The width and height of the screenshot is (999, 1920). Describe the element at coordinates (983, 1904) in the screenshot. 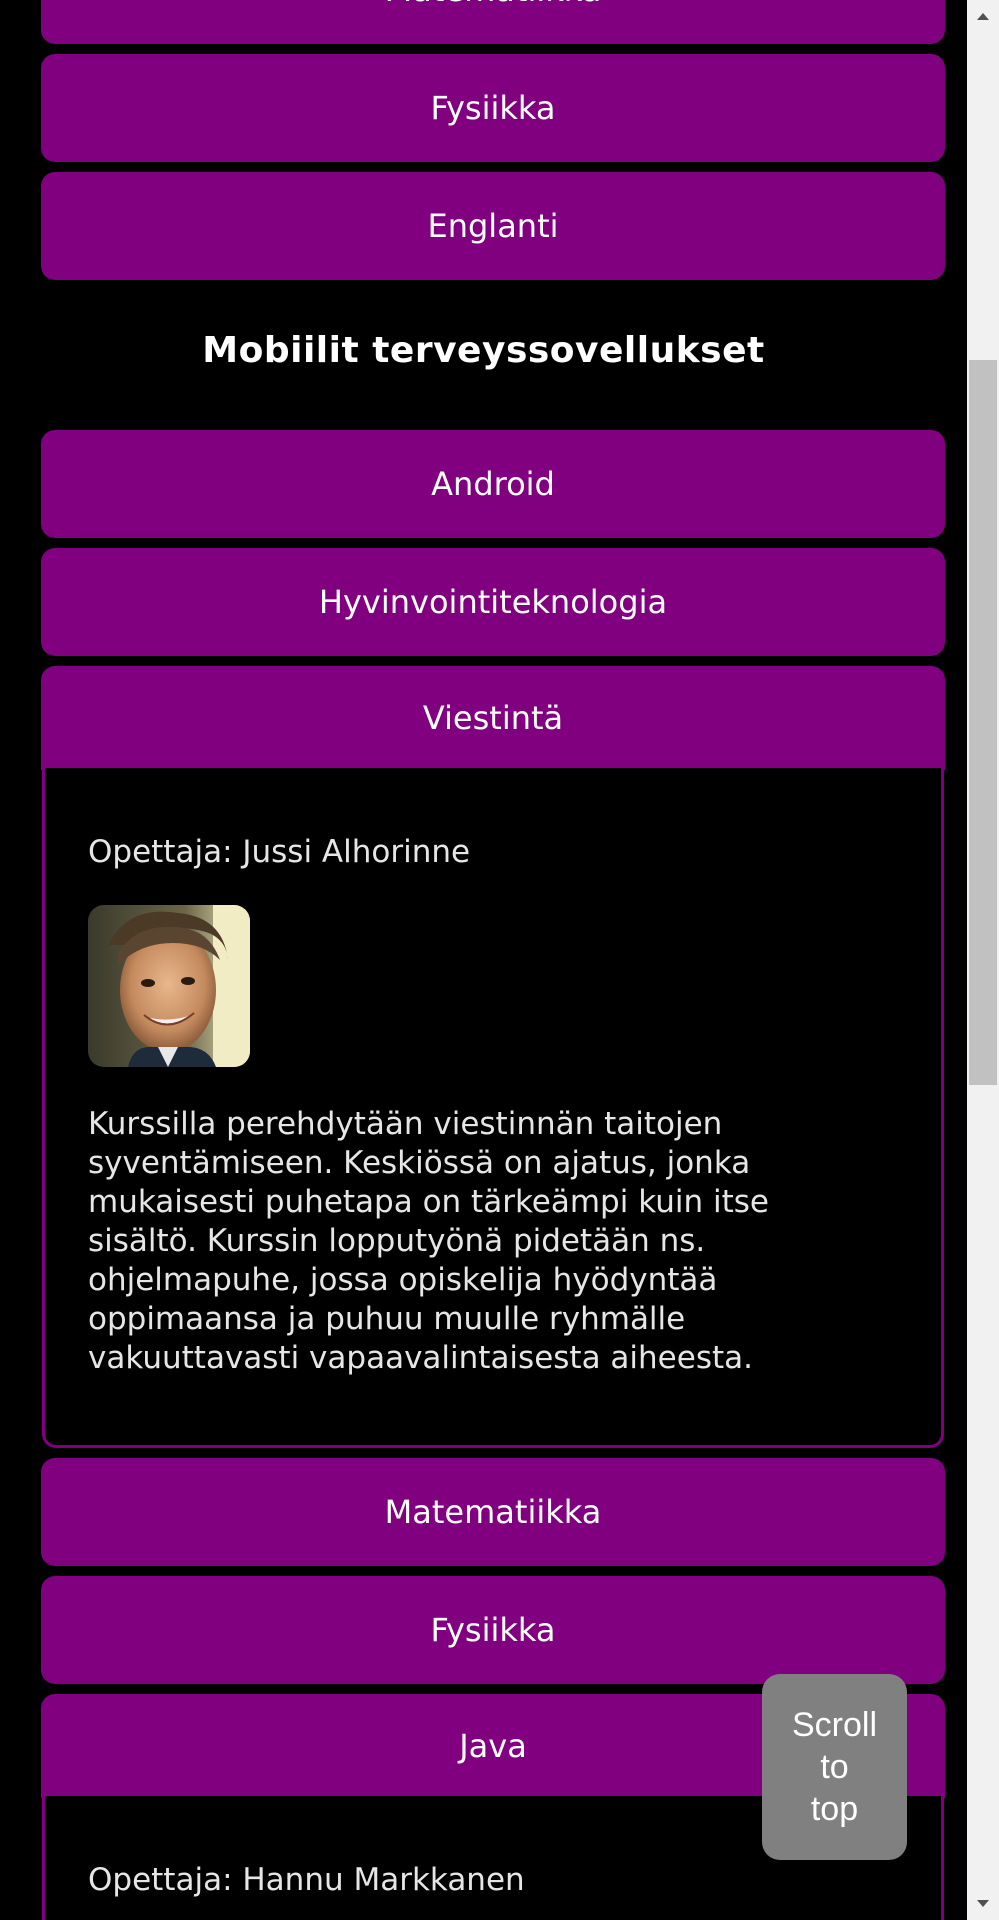

I see `scroll-down-arrow-icon` at that location.